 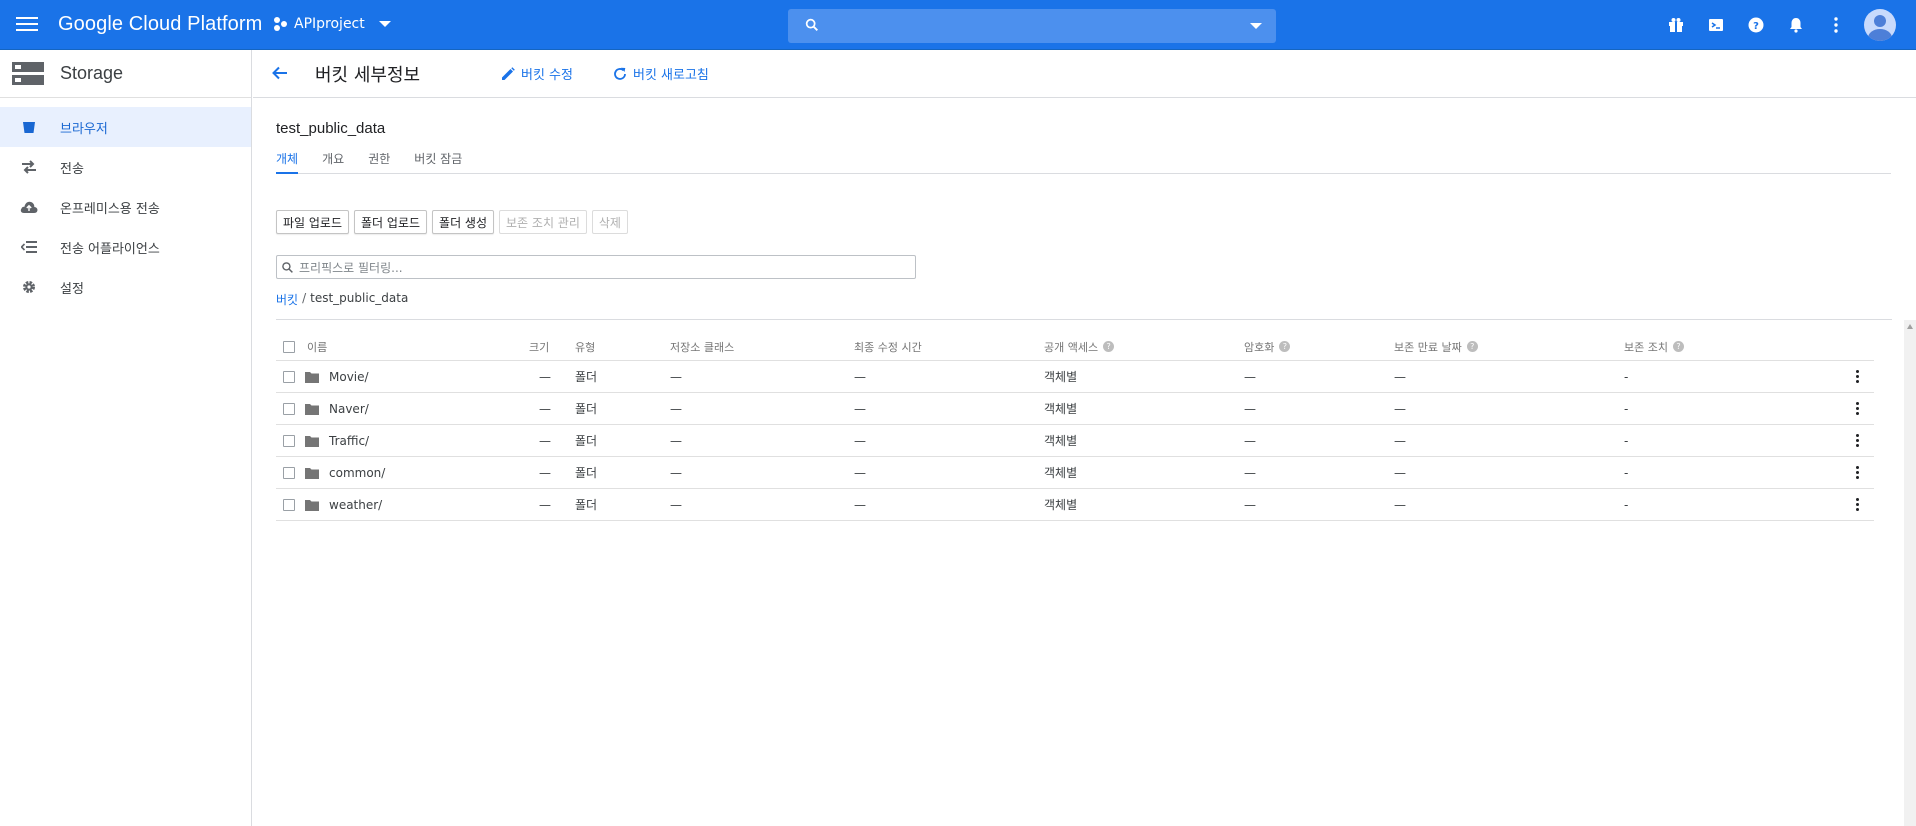 I want to click on select-all-checkbox, so click(x=289, y=346).